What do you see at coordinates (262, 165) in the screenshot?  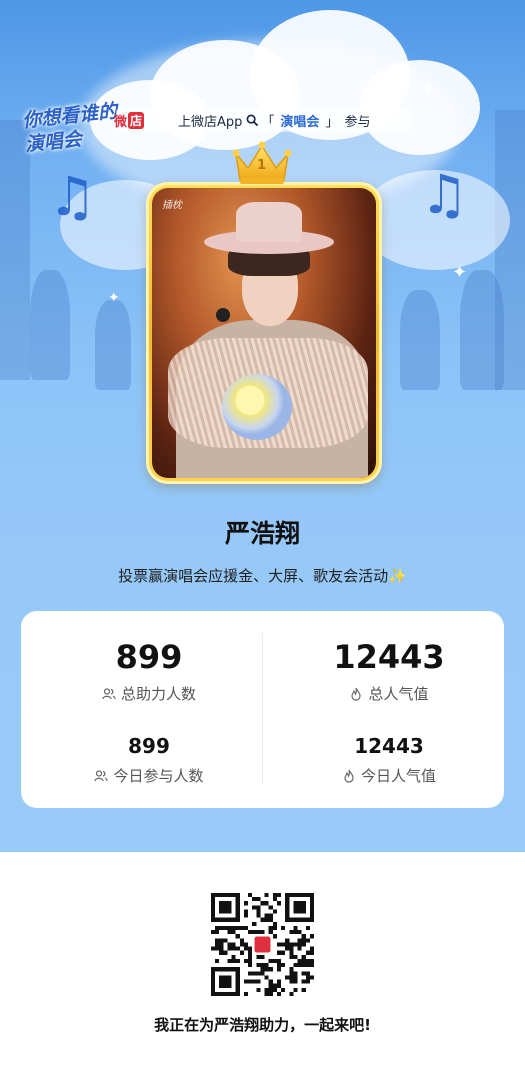 I see `rank-number: 1` at bounding box center [262, 165].